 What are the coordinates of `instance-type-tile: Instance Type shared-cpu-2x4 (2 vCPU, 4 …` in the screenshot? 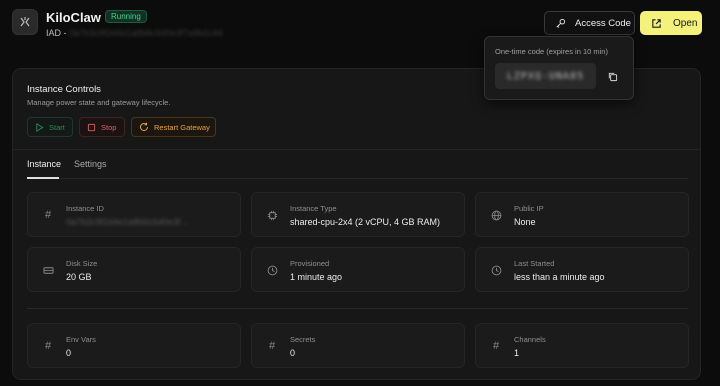 It's located at (358, 214).